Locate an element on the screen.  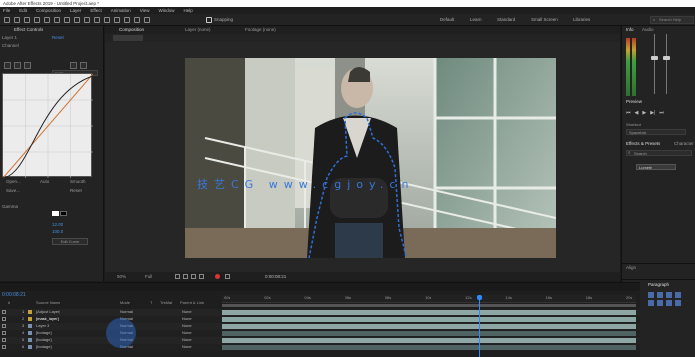
shortcut-dropdown: Spacebar is located at coordinates (656, 132).